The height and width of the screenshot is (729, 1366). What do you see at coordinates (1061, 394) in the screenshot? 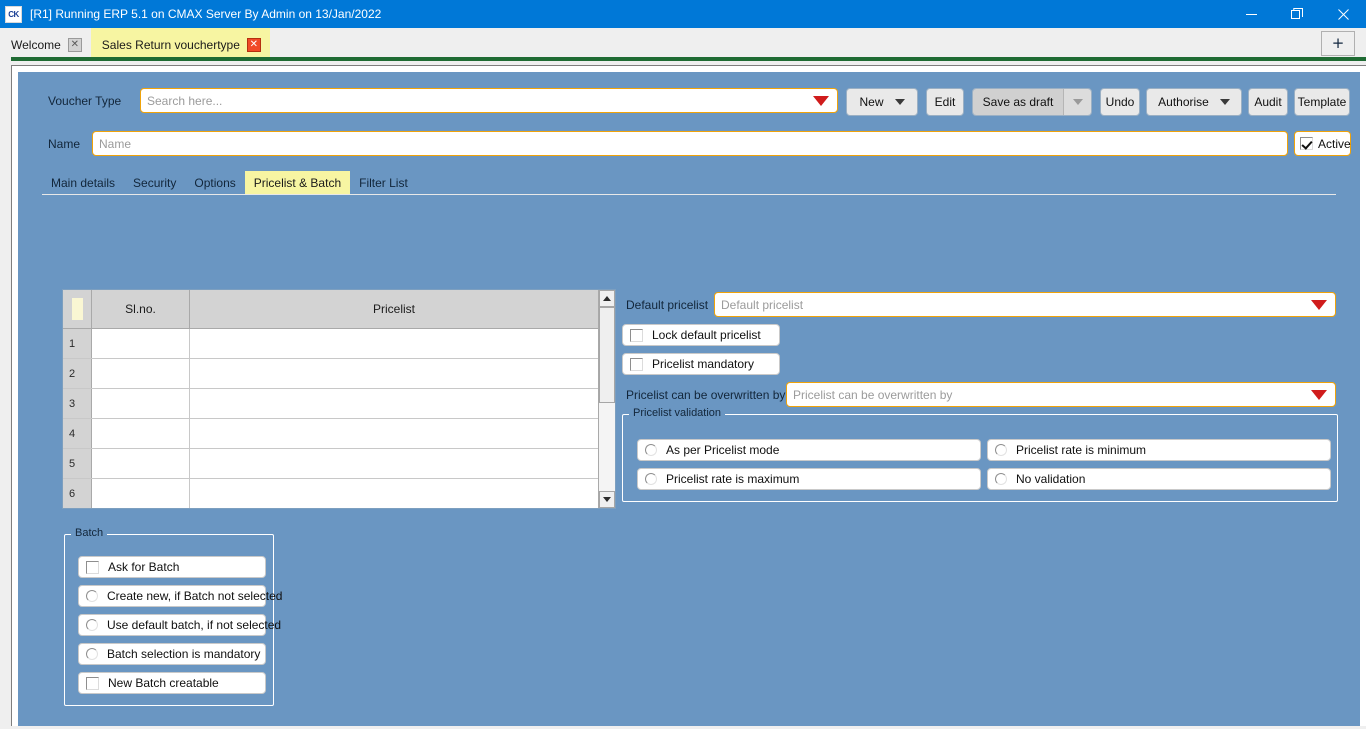
I see `overwritten-by-dropdown: Pricelist can be overwritten by` at bounding box center [1061, 394].